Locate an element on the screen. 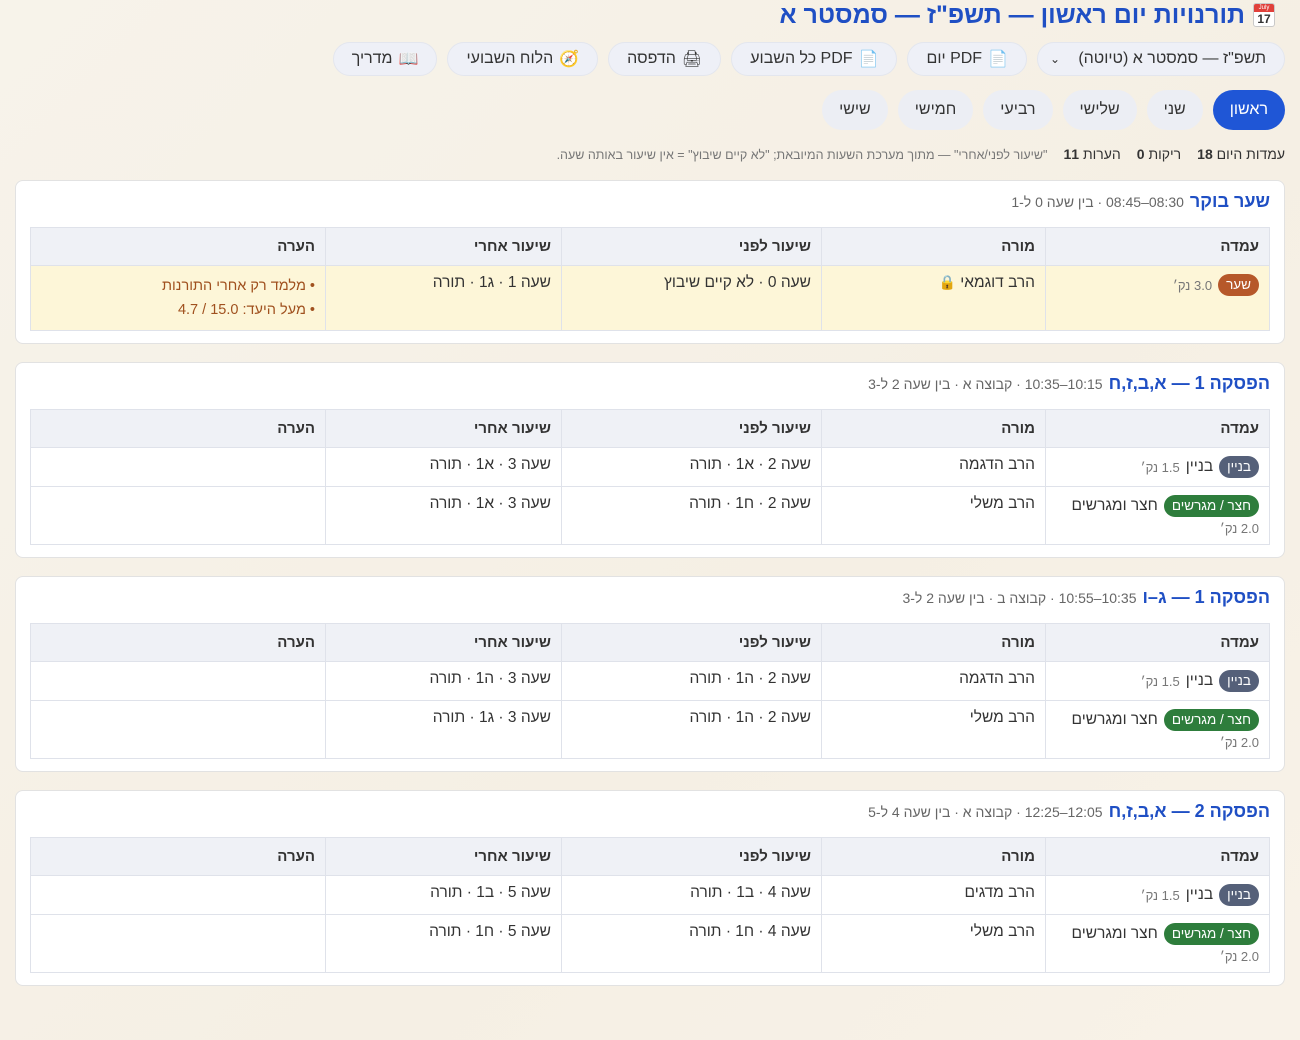 Image resolution: width=1300 pixels, height=1040 pixels. tab-day: שלישי is located at coordinates (1099, 110).